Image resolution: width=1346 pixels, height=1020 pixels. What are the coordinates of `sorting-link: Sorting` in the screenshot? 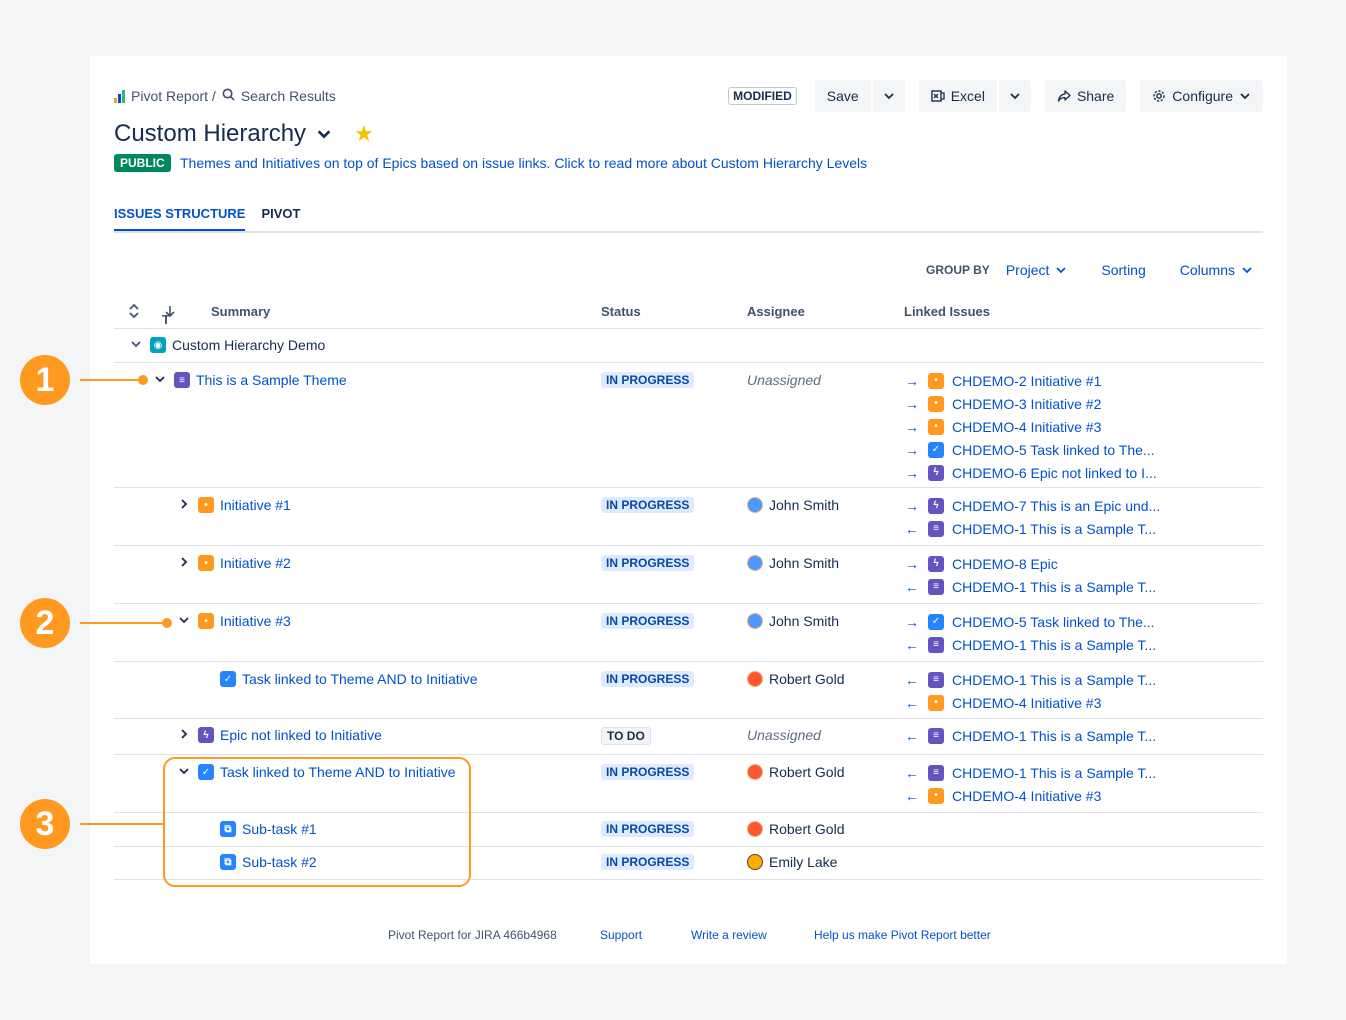 It's located at (1123, 270).